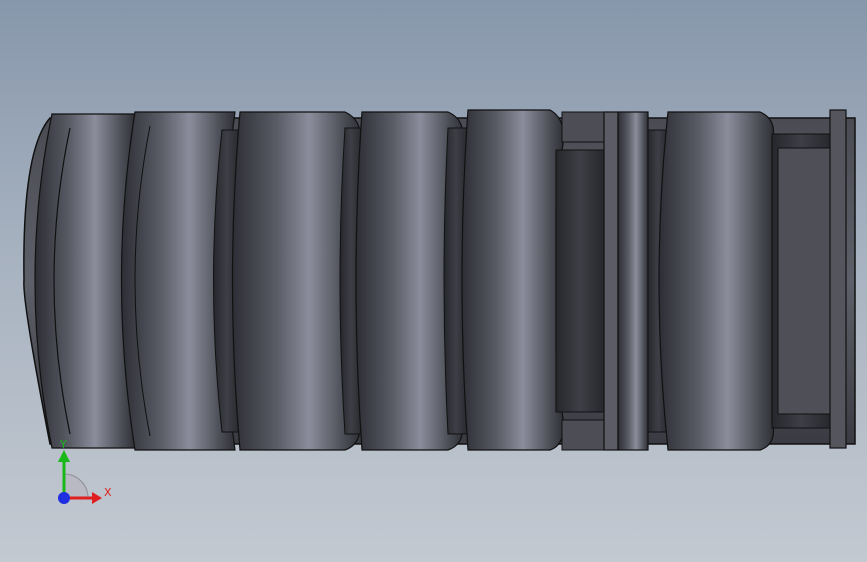 The height and width of the screenshot is (562, 867). What do you see at coordinates (63, 444) in the screenshot?
I see `y-axis-label: Y` at bounding box center [63, 444].